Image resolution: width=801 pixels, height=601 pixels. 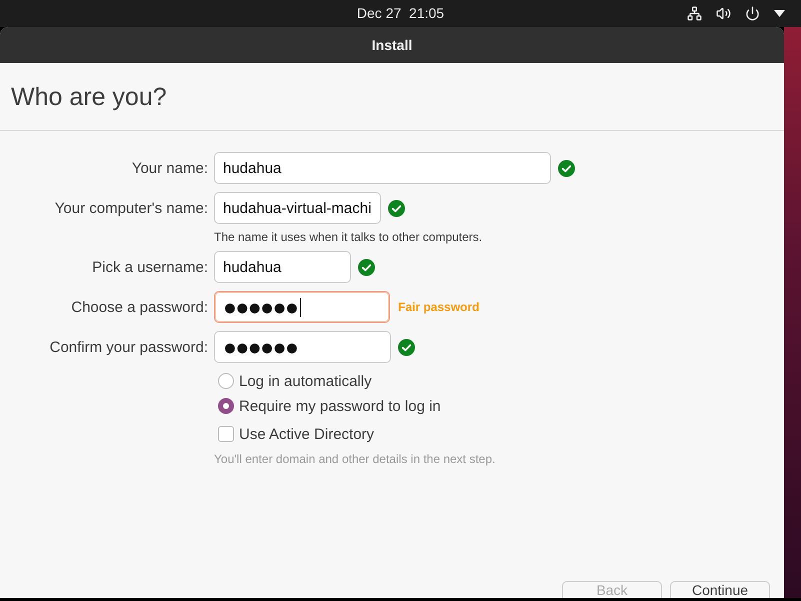 What do you see at coordinates (226, 434) in the screenshot?
I see `checkbox` at bounding box center [226, 434].